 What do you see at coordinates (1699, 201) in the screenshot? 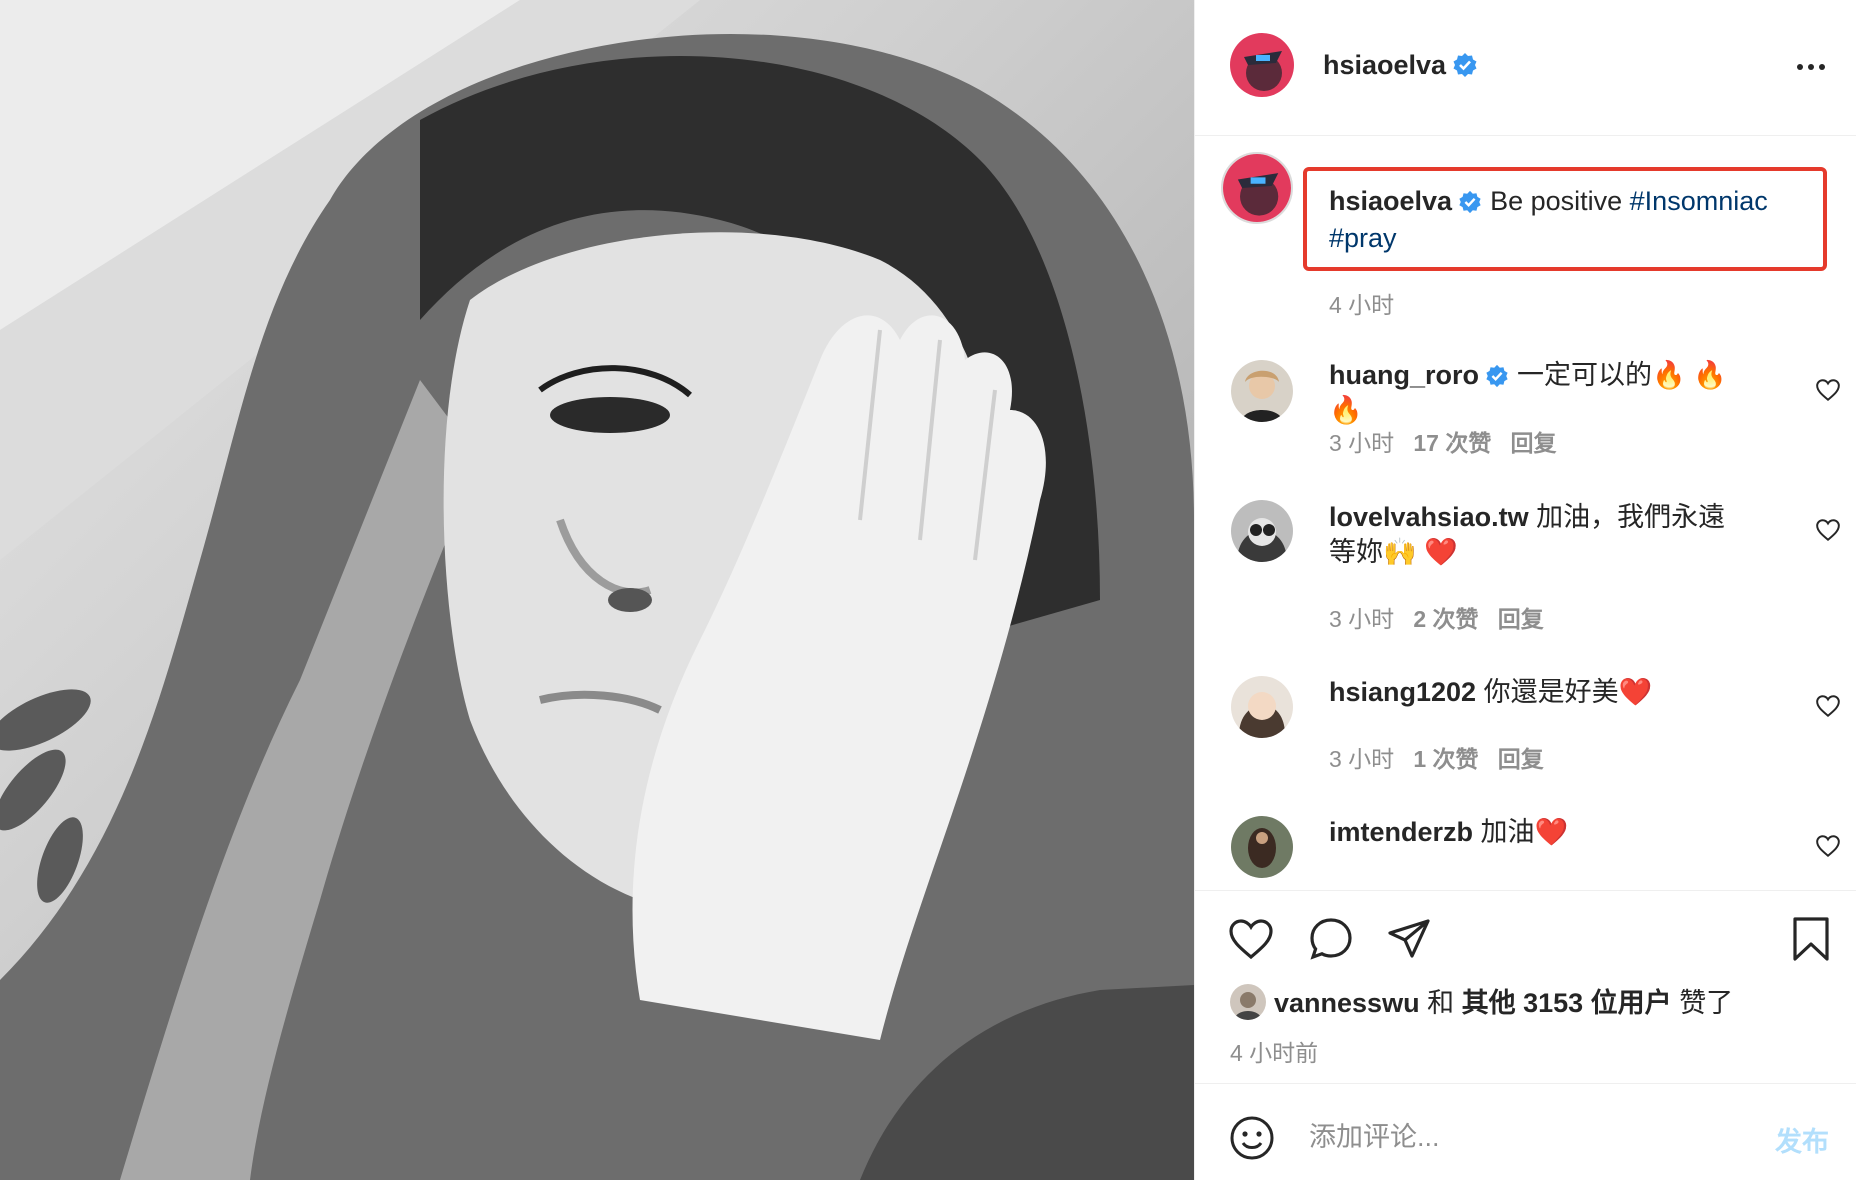
I see `hashtag-insomniac: #Insomniac` at bounding box center [1699, 201].